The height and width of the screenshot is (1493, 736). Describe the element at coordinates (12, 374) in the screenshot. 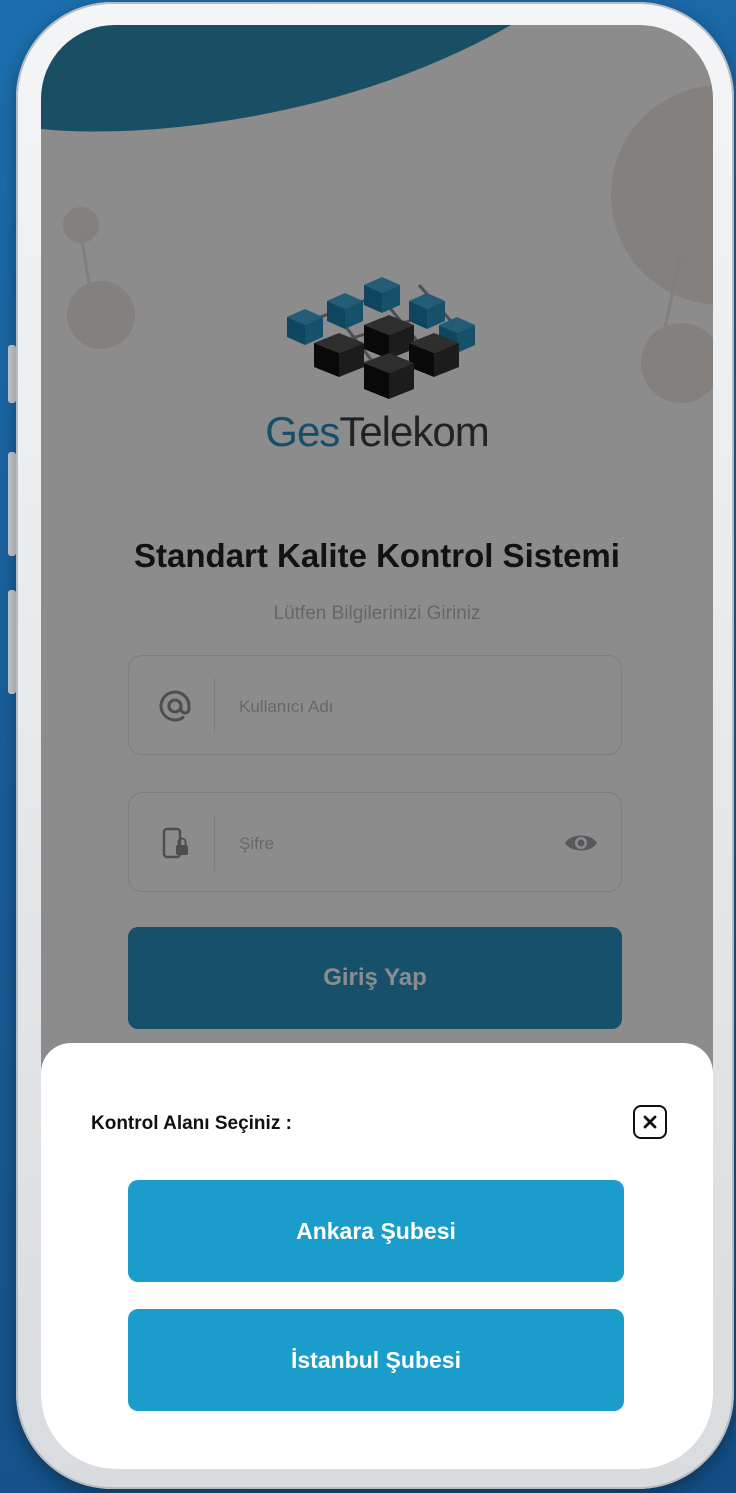

I see `volume-up-hardware-button` at that location.